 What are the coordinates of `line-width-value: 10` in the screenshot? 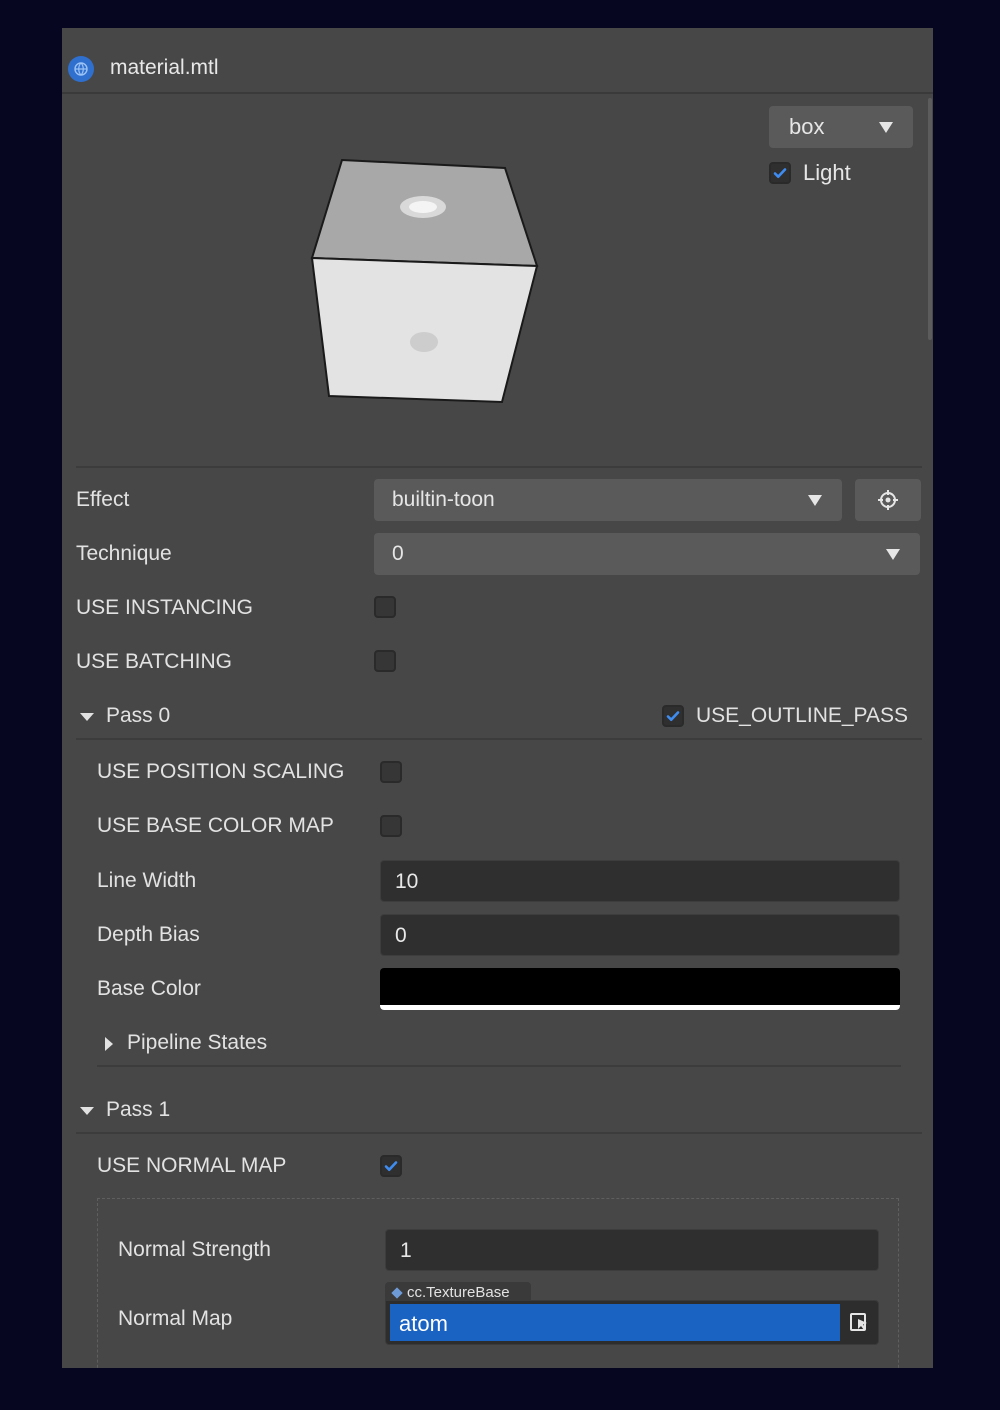 It's located at (407, 881).